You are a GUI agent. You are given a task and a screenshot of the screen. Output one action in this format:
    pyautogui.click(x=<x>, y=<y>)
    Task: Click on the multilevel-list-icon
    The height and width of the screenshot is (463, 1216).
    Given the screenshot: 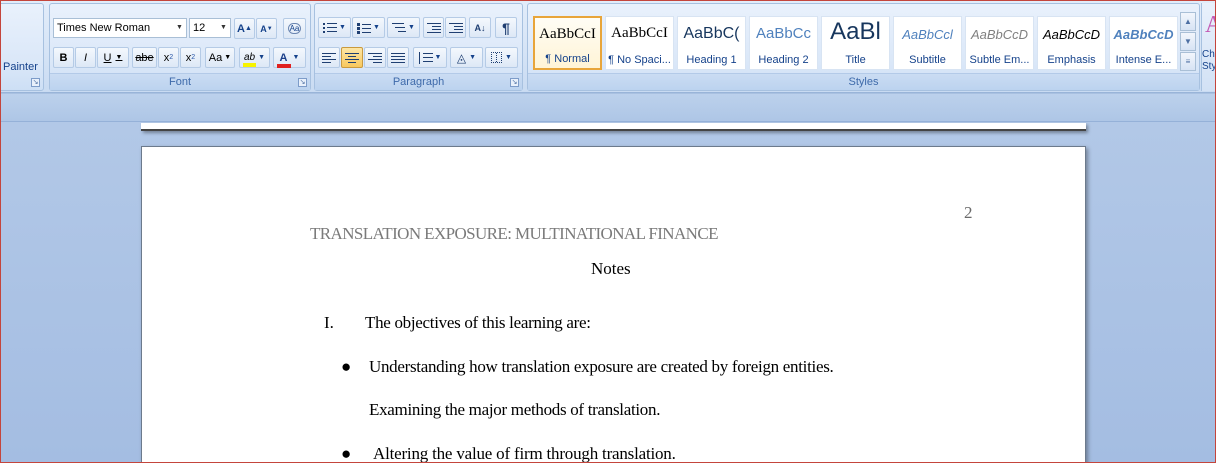 What is the action you would take?
    pyautogui.click(x=399, y=28)
    